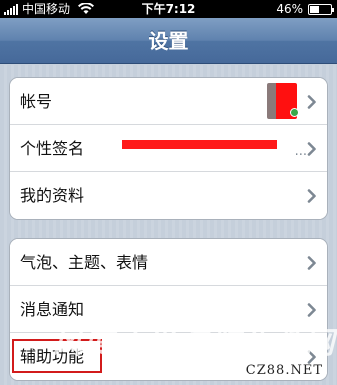  I want to click on settings-item-bubbles-themes: 气泡、主题、表情, so click(168, 262).